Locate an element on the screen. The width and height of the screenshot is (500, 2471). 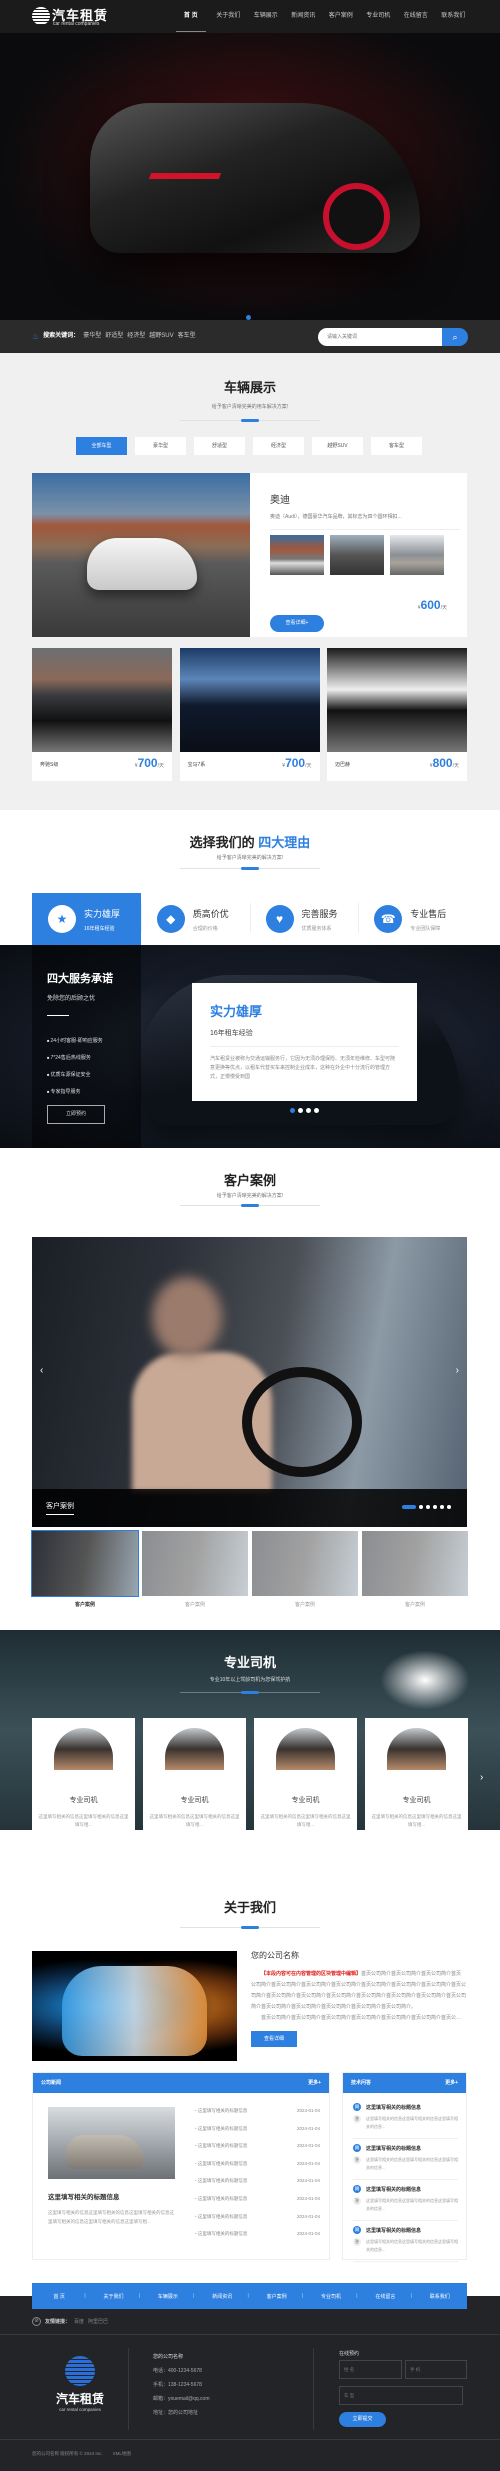
nav-item: 客户案例 is located at coordinates (341, 16).